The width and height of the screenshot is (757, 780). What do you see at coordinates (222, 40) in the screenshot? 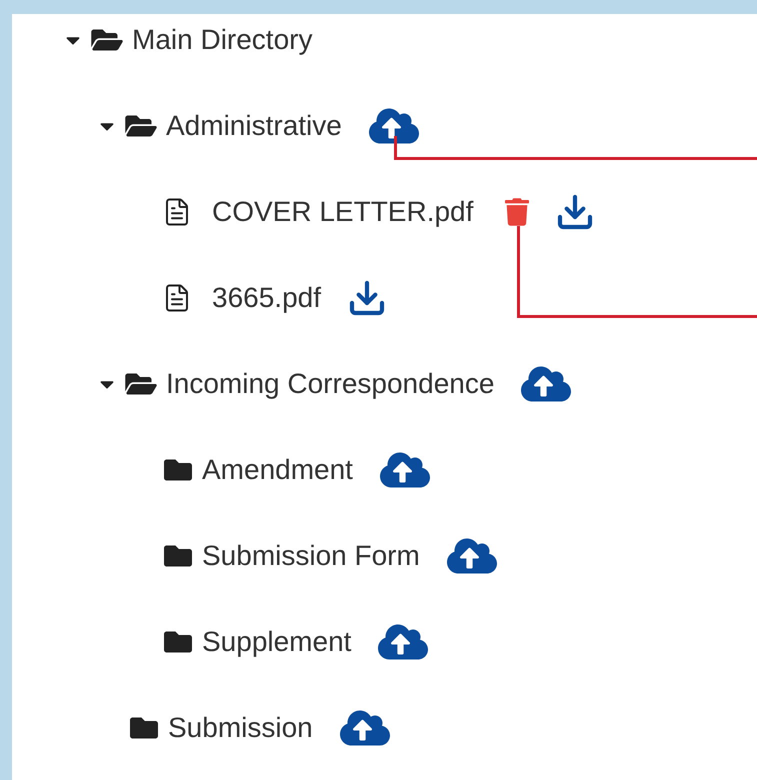
I see `folder-name: Main Directory` at bounding box center [222, 40].